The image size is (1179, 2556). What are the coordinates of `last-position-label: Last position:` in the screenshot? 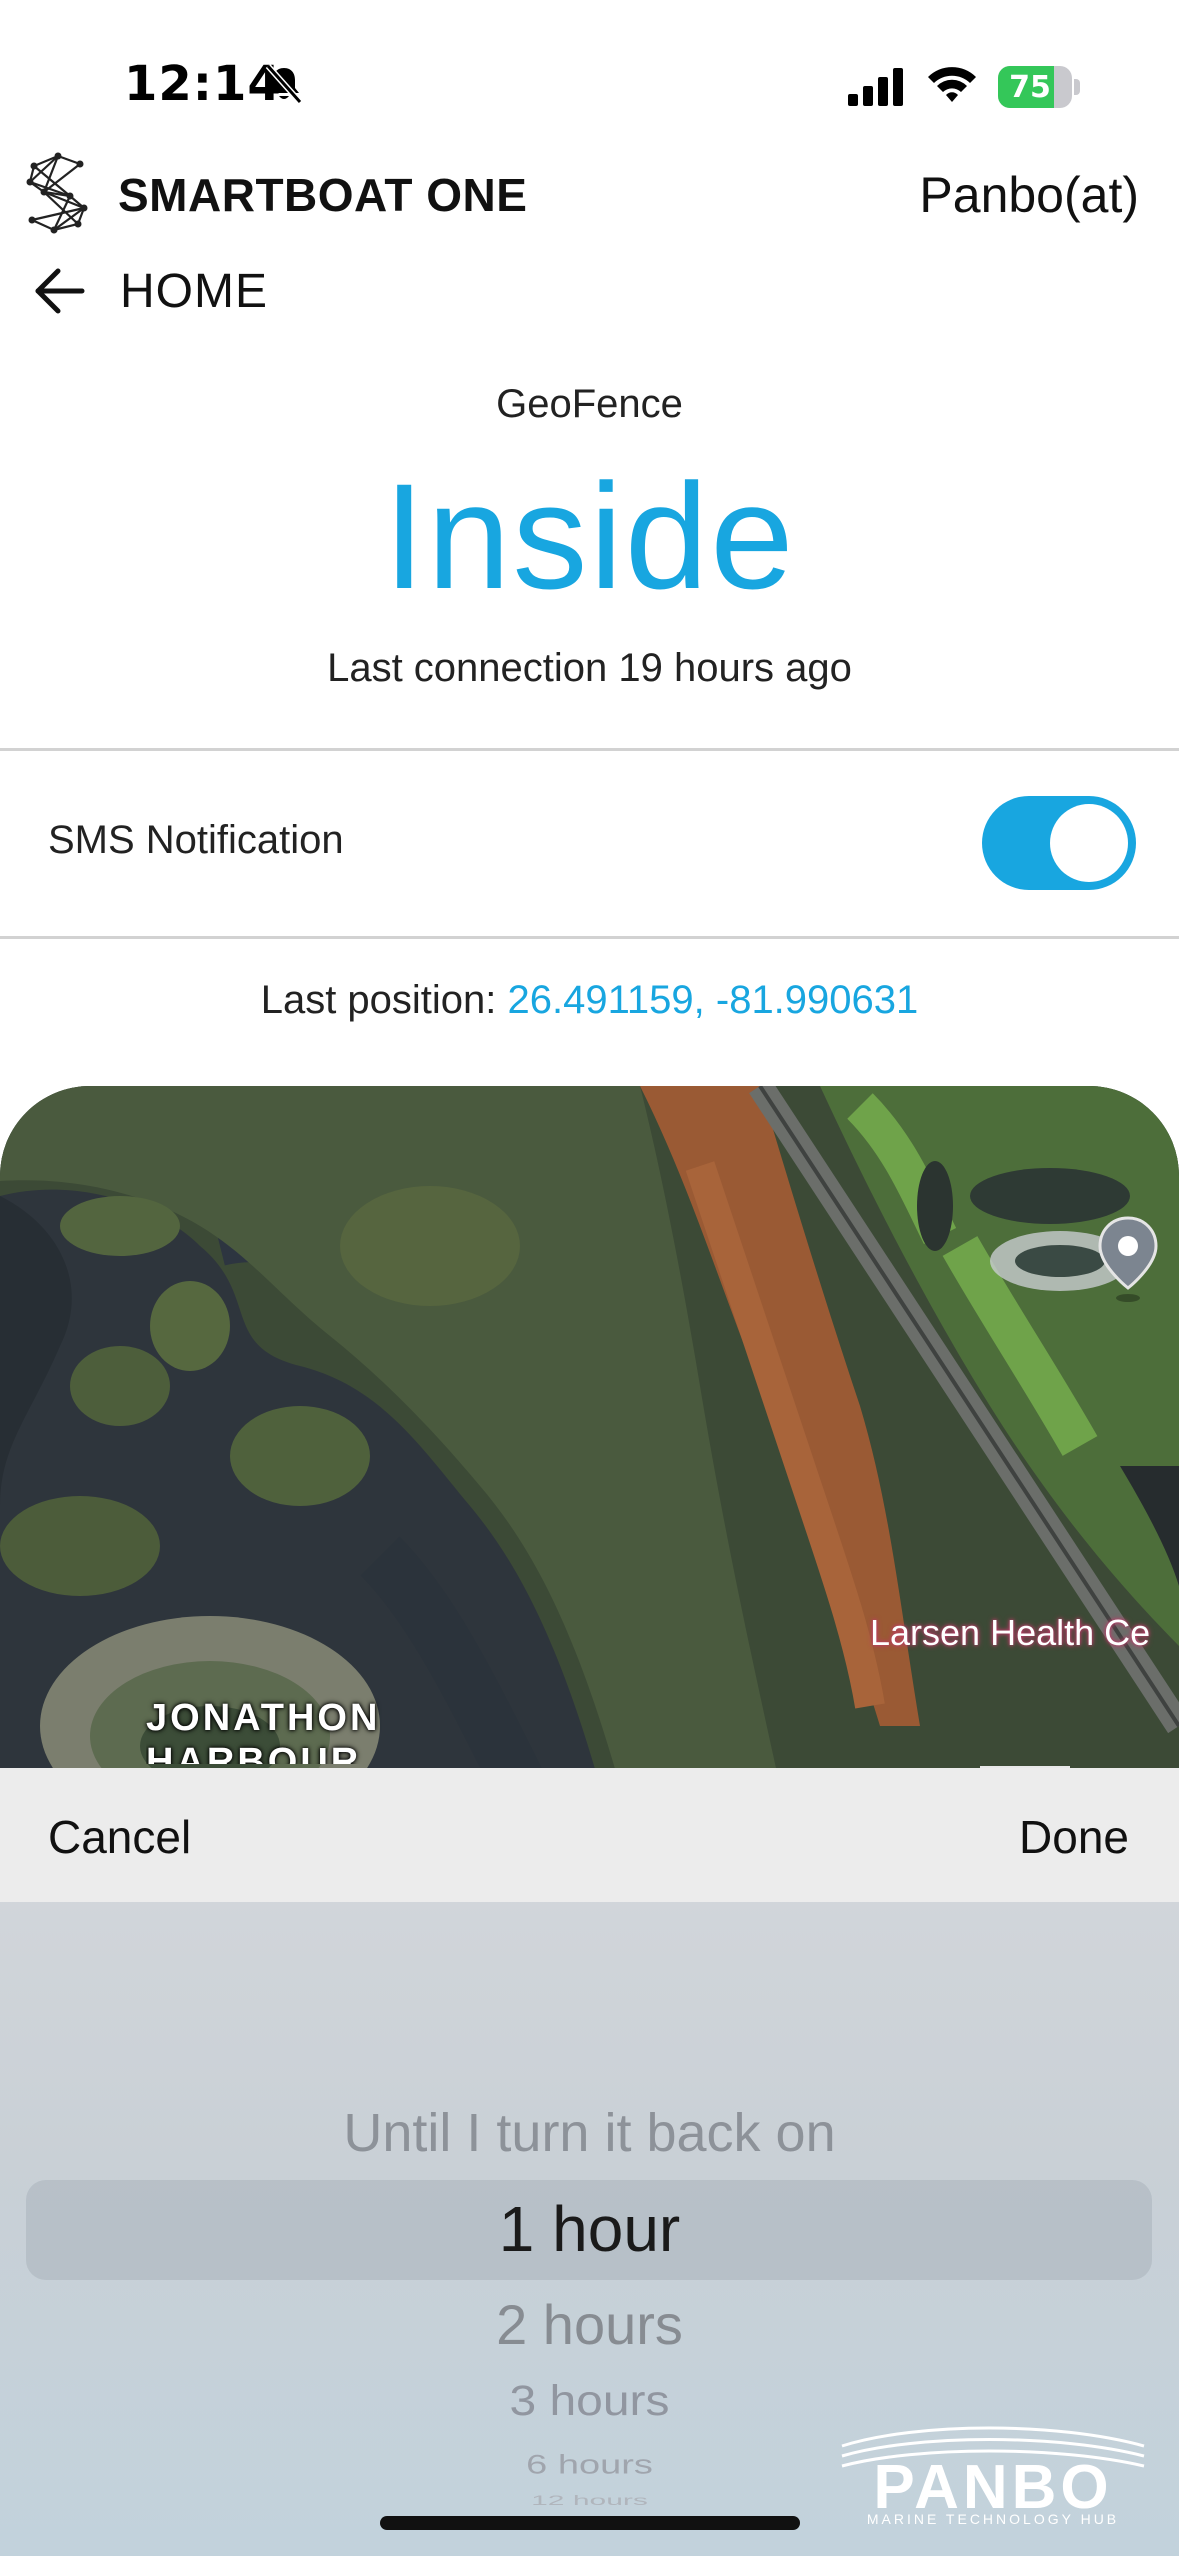 It's located at (384, 1000).